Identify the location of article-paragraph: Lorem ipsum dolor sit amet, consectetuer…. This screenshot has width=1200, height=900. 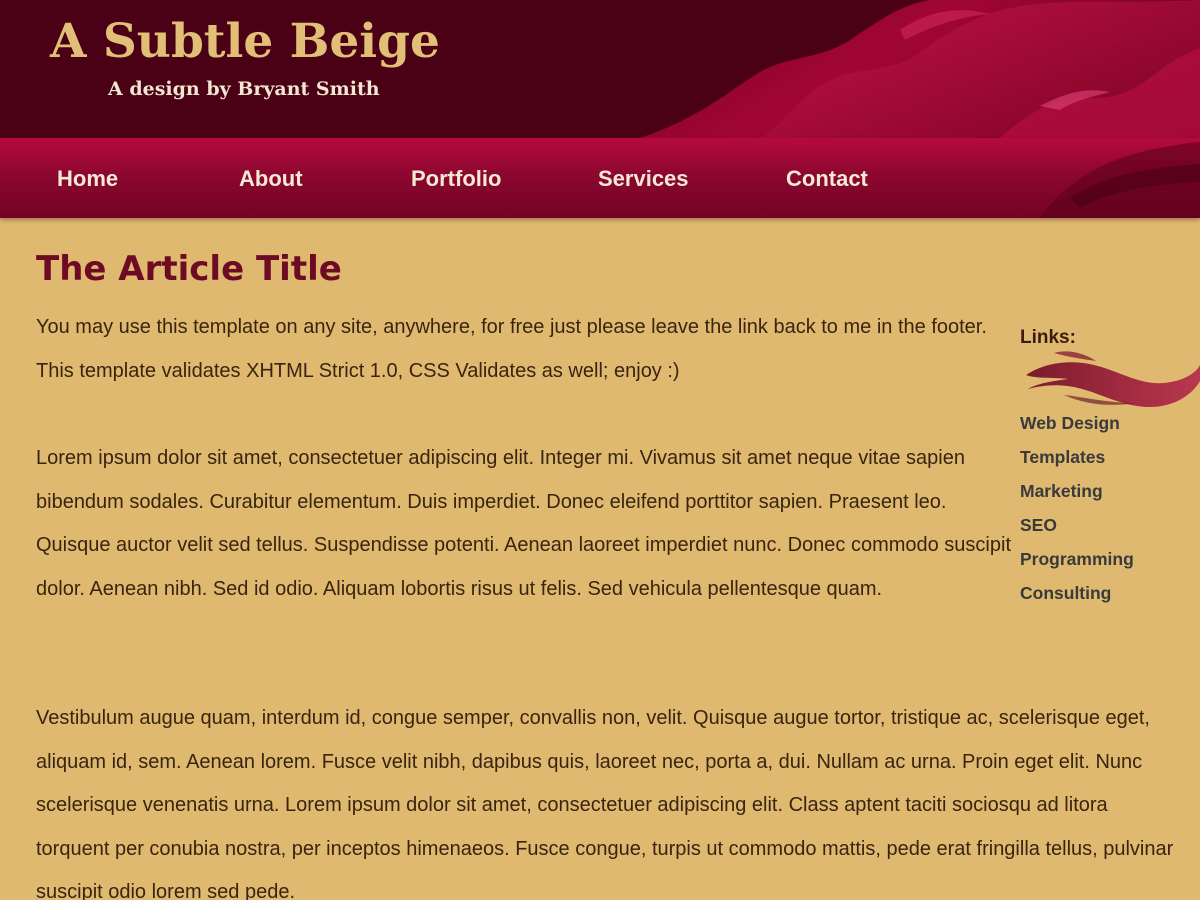
(523, 523).